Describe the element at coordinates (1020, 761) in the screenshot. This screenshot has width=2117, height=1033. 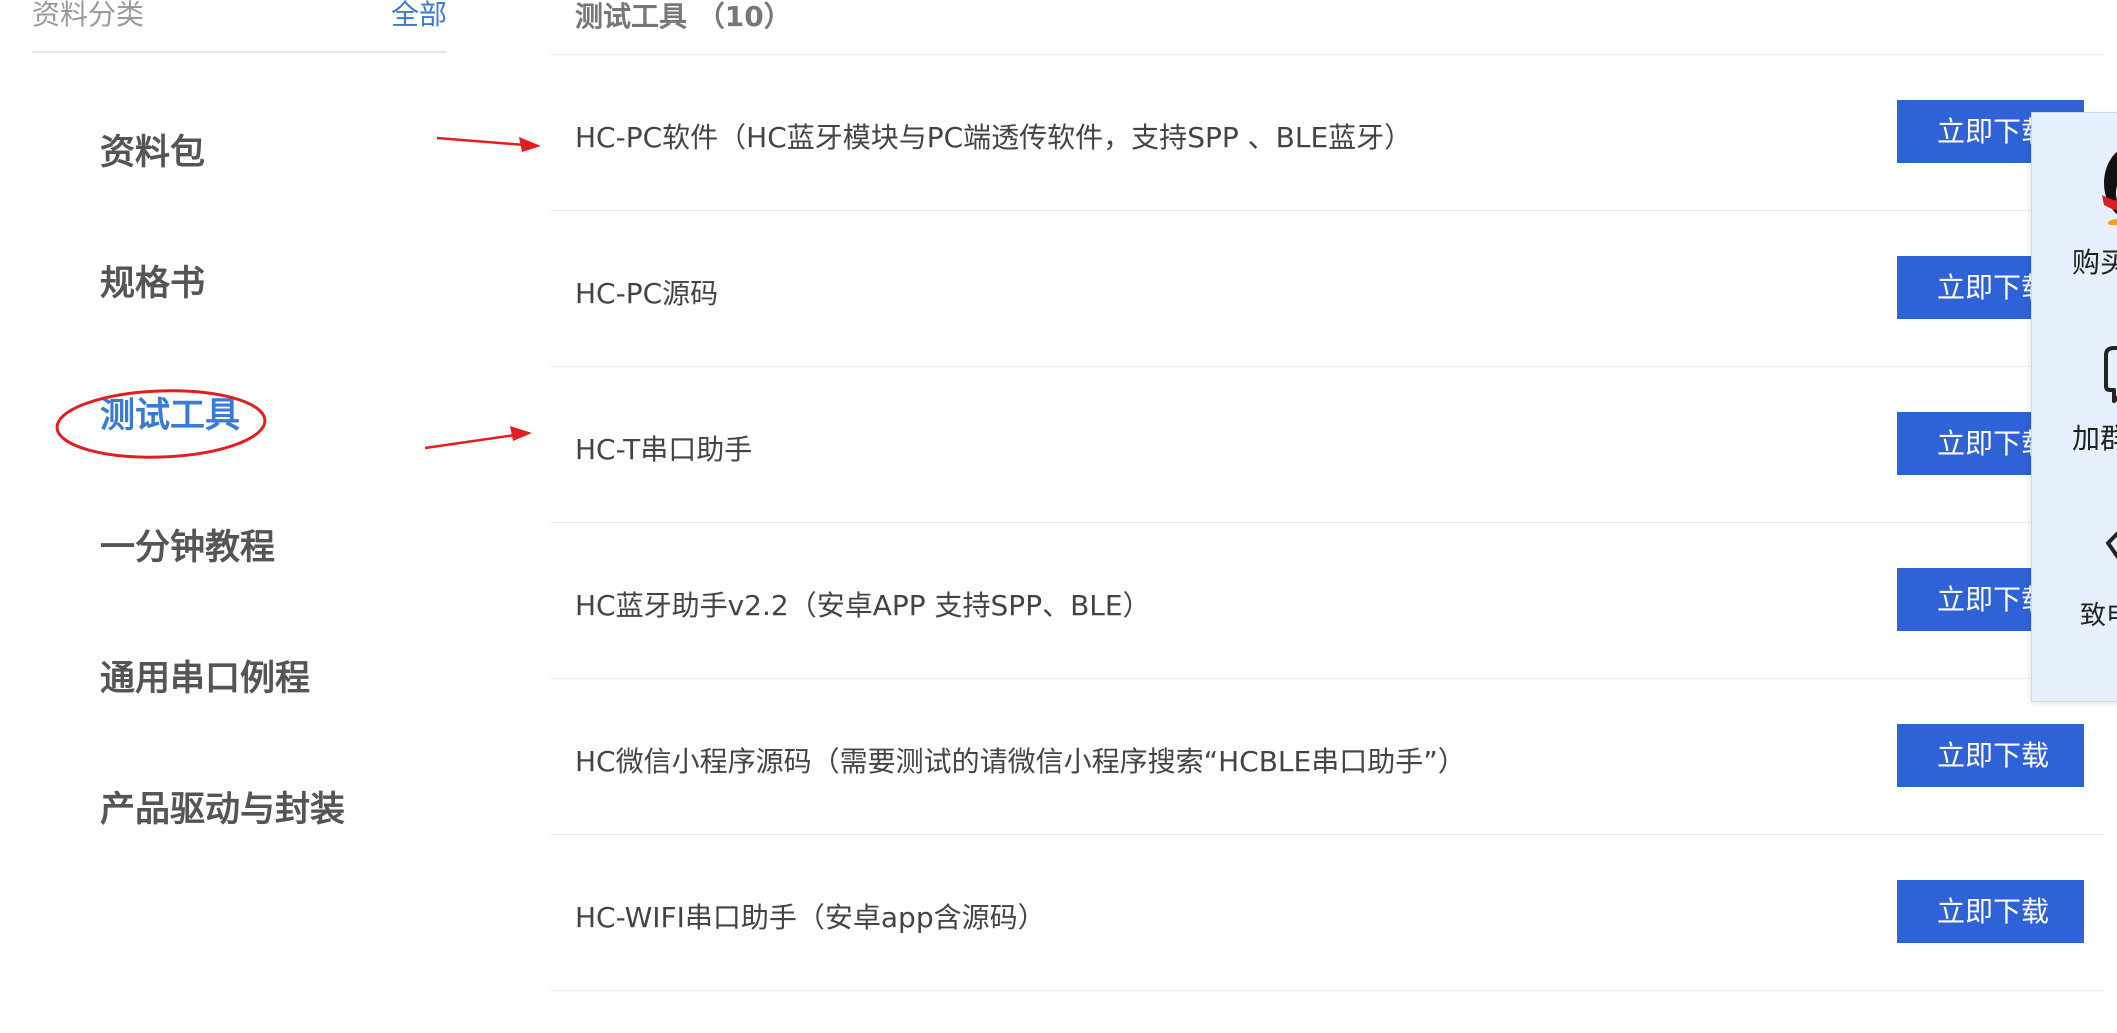
I see `item-name: HC微信小程序源码（需要测试的请微信小程序搜索“HCBLE串口助手”）` at that location.